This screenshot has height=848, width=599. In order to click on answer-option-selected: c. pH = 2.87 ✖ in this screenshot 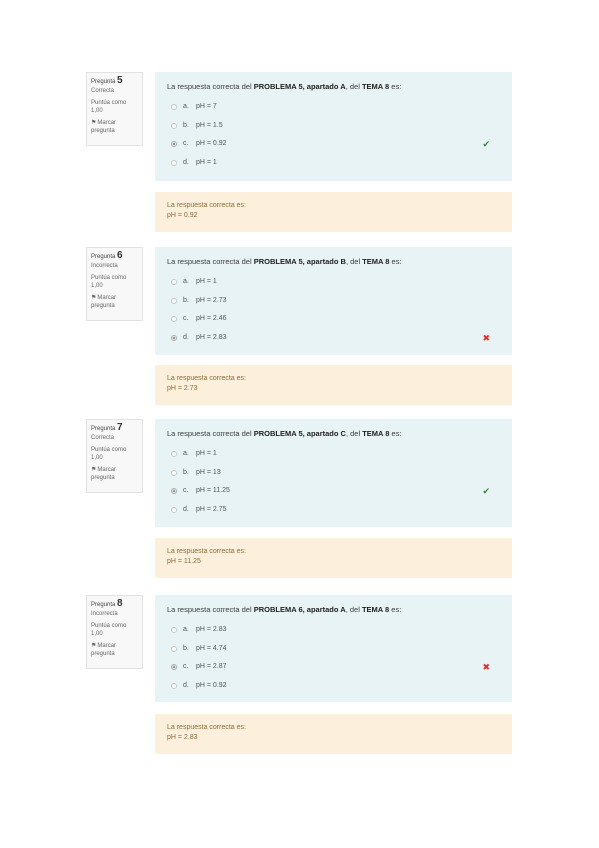, I will do `click(334, 669)`.